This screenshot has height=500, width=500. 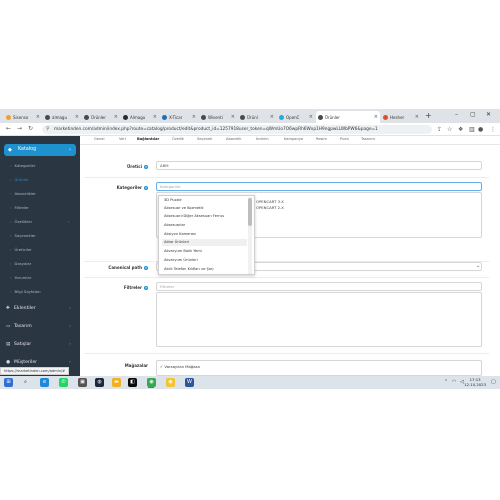 I want to click on sidebar-subitem-products: › Ürünler, so click(x=19, y=179).